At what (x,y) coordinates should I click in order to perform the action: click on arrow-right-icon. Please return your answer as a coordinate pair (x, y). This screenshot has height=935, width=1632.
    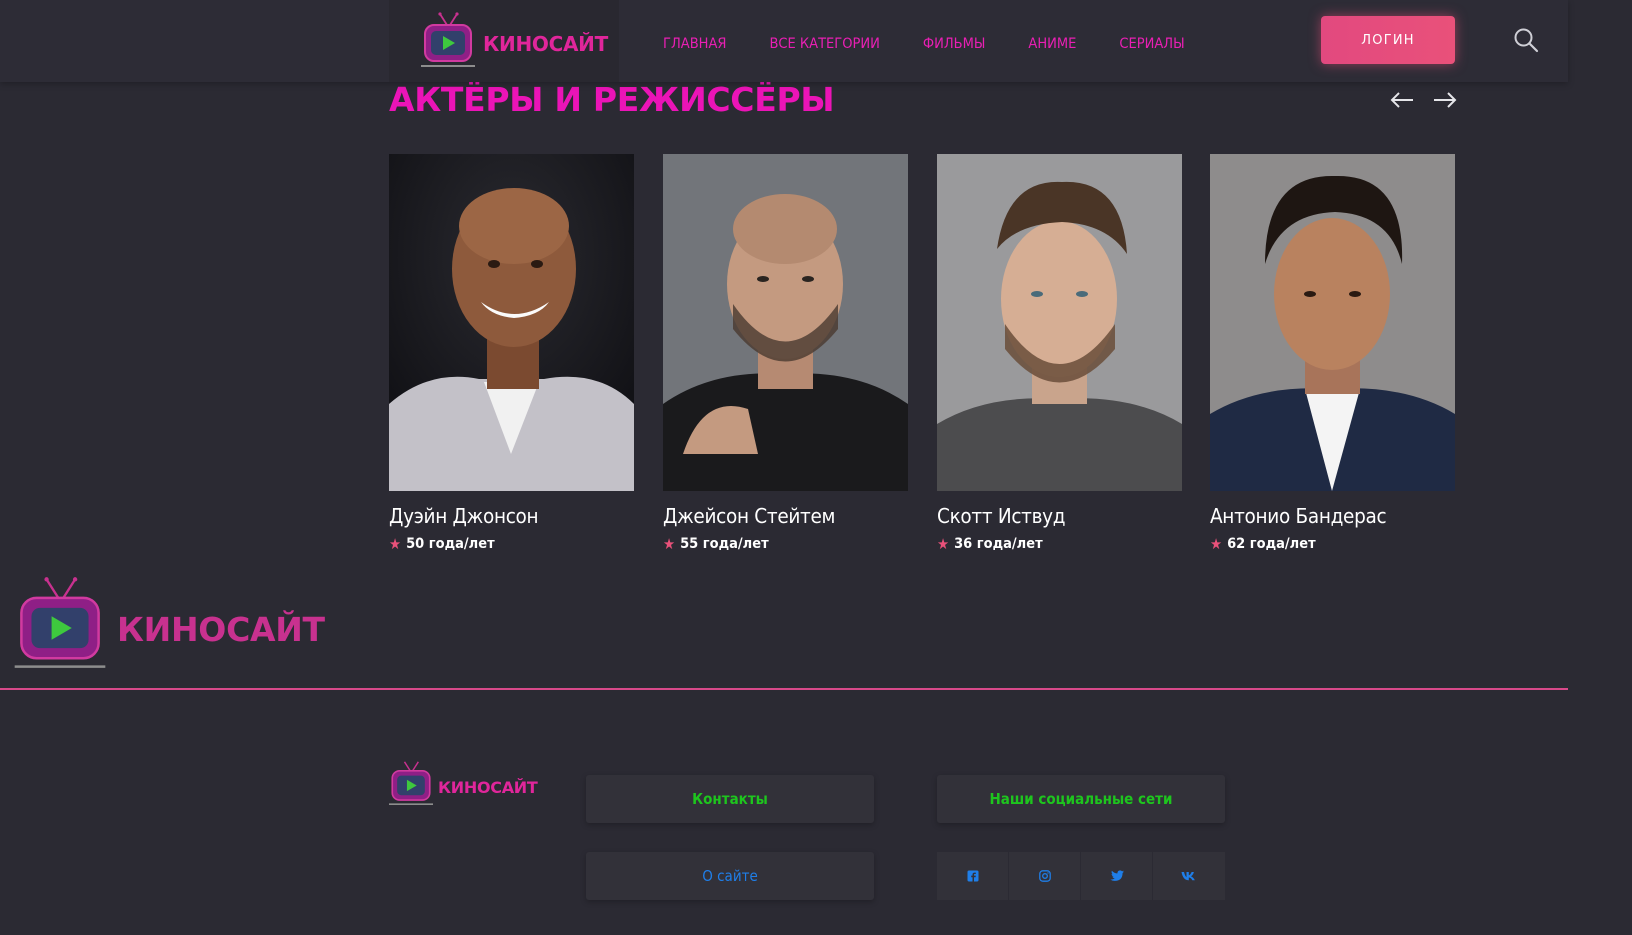
    Looking at the image, I should click on (1445, 100).